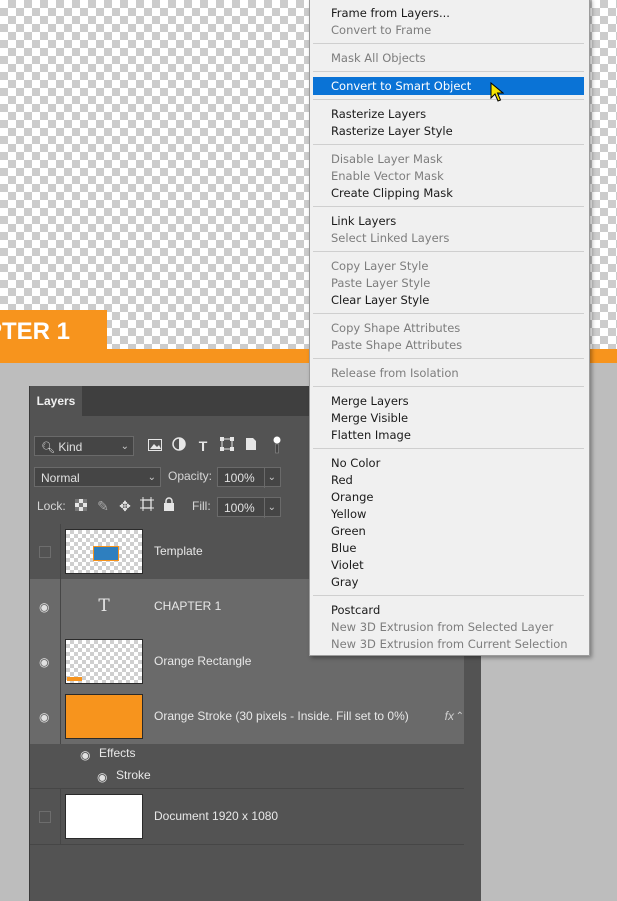  What do you see at coordinates (70, 447) in the screenshot?
I see `filter-kind-label: Kind` at bounding box center [70, 447].